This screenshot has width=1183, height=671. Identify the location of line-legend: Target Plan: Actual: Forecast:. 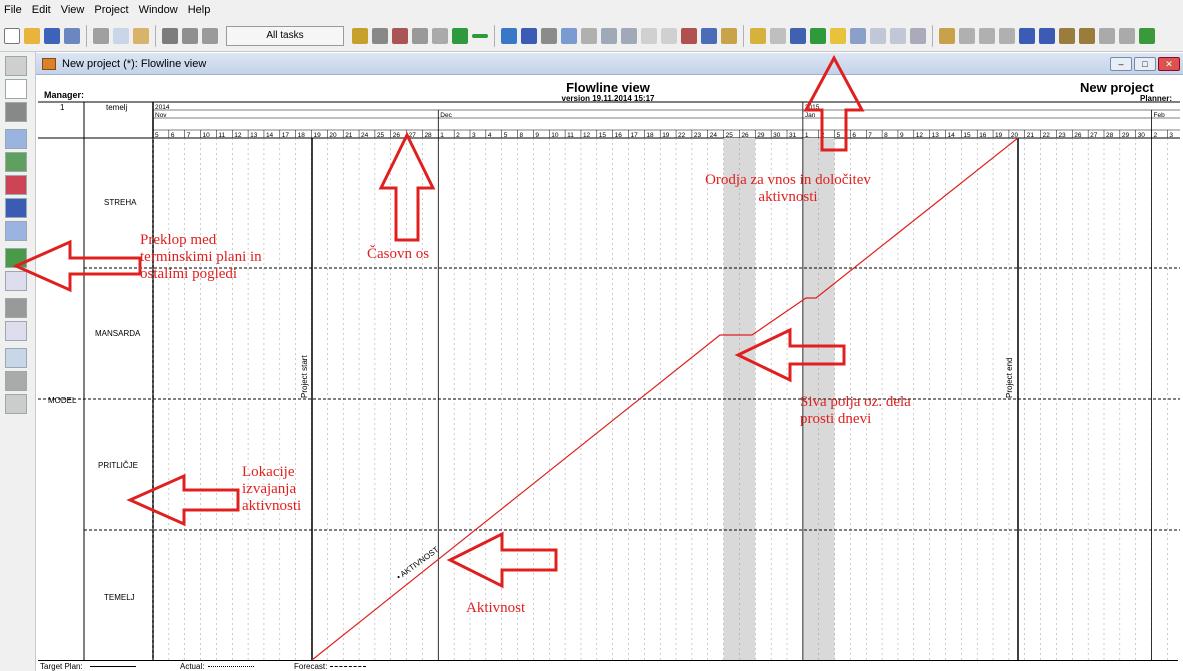
(608, 665).